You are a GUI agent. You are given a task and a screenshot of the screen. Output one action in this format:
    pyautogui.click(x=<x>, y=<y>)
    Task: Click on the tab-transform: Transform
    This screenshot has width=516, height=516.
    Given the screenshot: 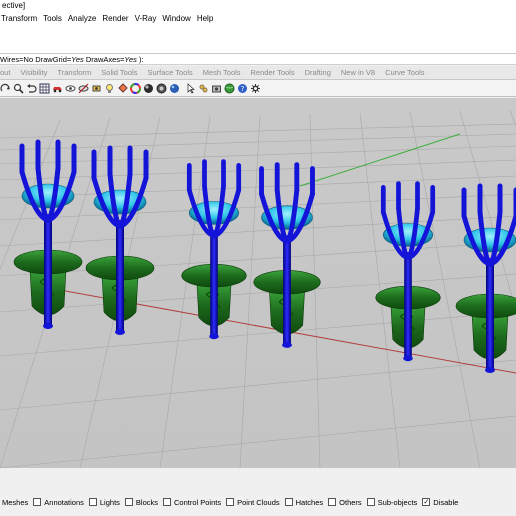 What is the action you would take?
    pyautogui.click(x=77, y=73)
    